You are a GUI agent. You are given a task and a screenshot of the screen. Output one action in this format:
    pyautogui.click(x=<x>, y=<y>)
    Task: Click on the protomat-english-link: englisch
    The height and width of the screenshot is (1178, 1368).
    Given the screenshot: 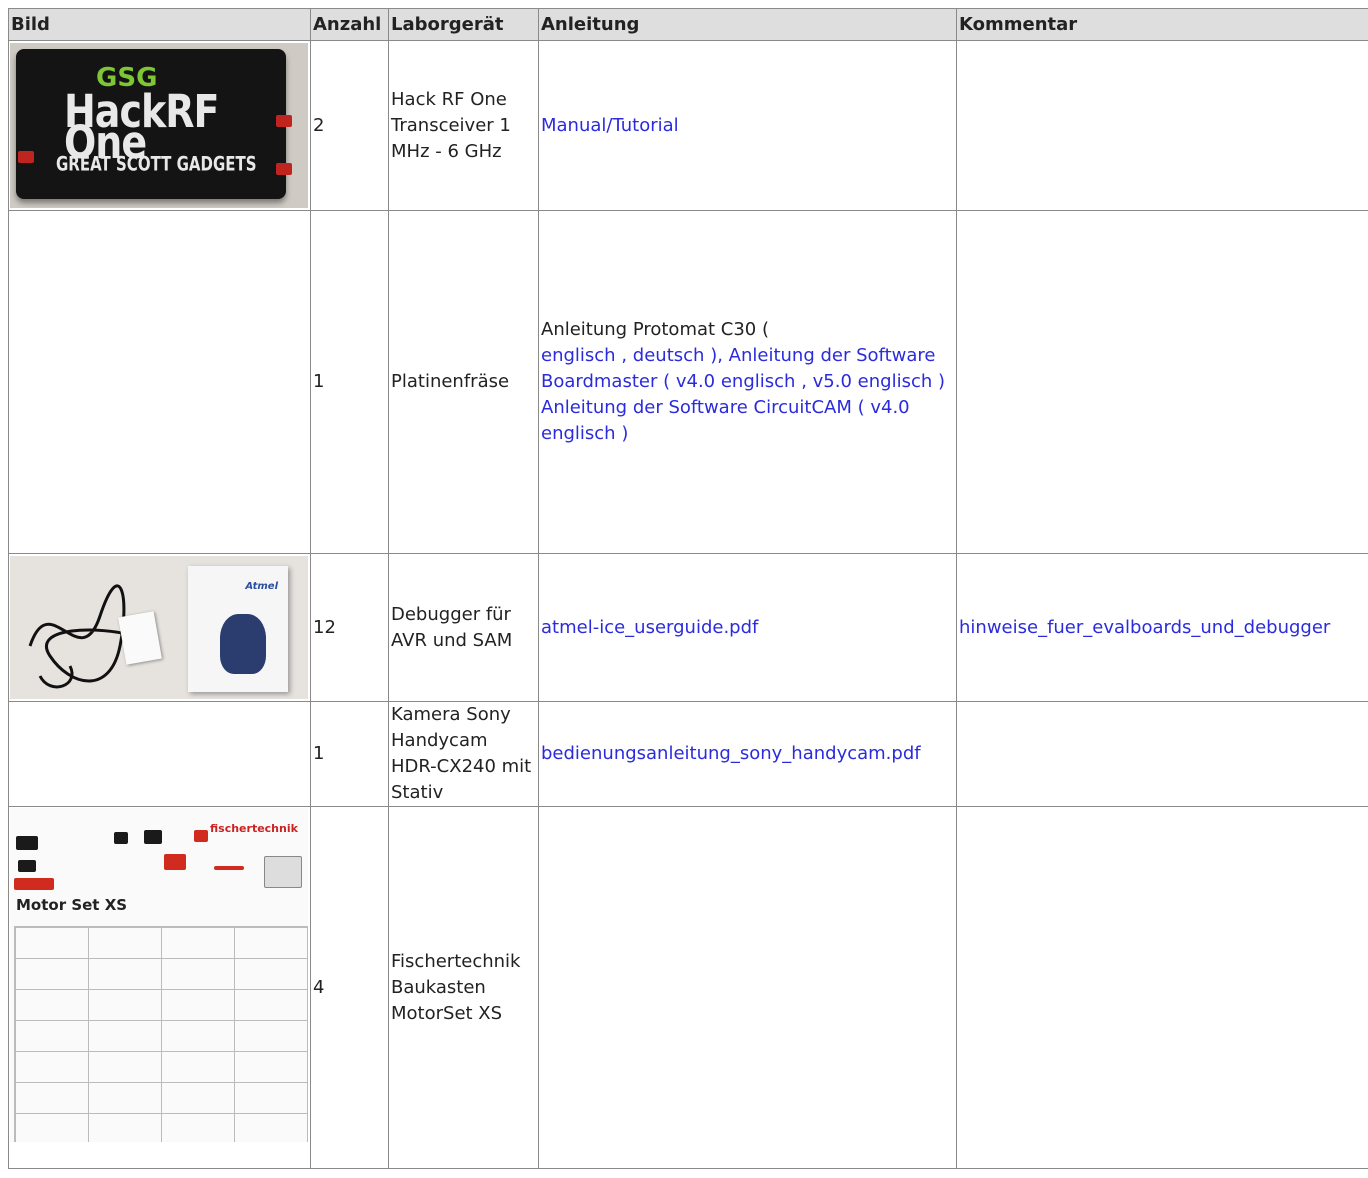 What is the action you would take?
    pyautogui.click(x=578, y=355)
    